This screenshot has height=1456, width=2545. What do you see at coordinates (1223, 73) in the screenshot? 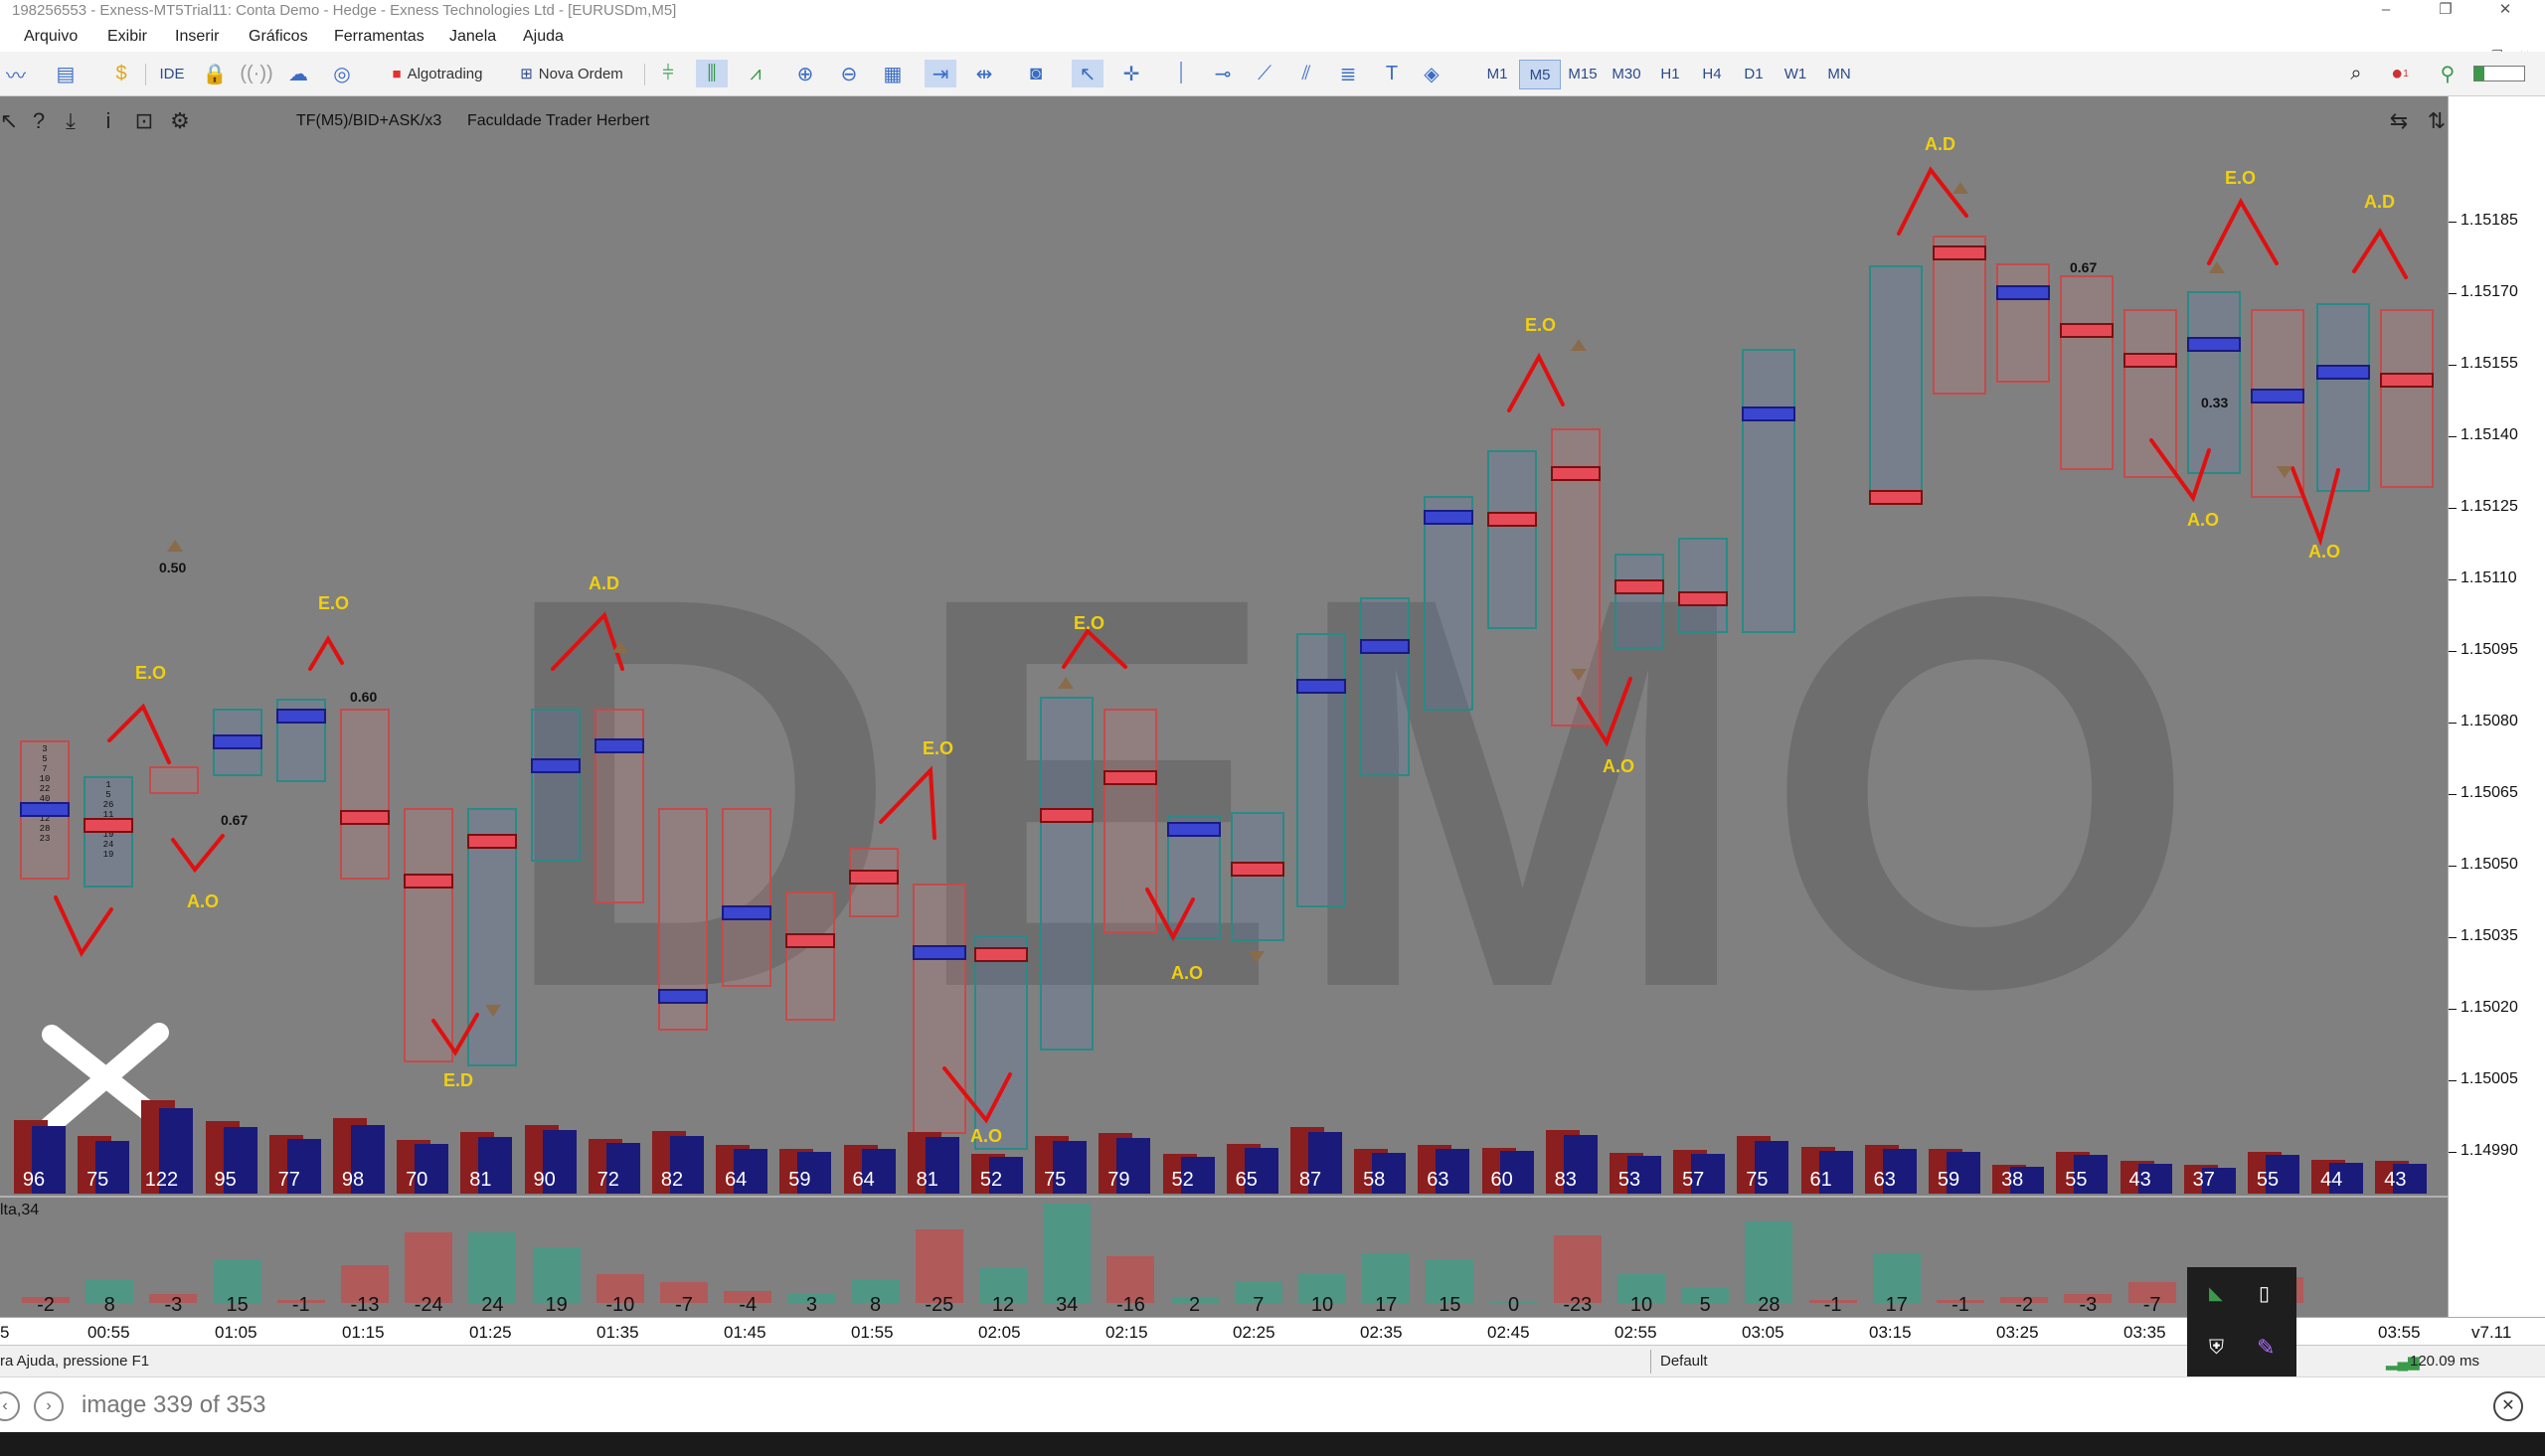
I see `horizontal-line-icon: ⊸` at bounding box center [1223, 73].